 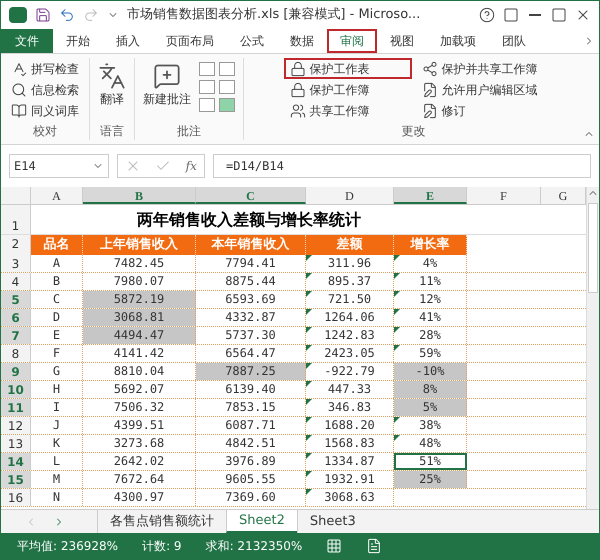 What do you see at coordinates (261, 521) in the screenshot?
I see `sheet-tab: Sheet2` at bounding box center [261, 521].